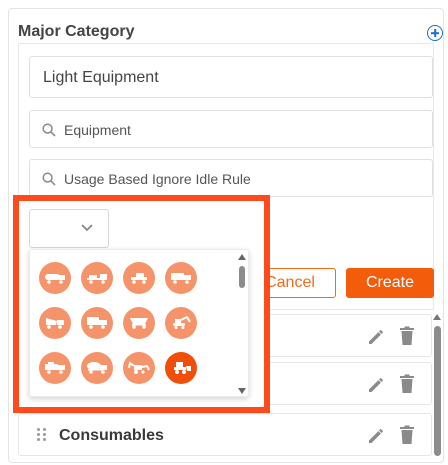  Describe the element at coordinates (225, 434) in the screenshot. I see `list-item: Consumables` at that location.